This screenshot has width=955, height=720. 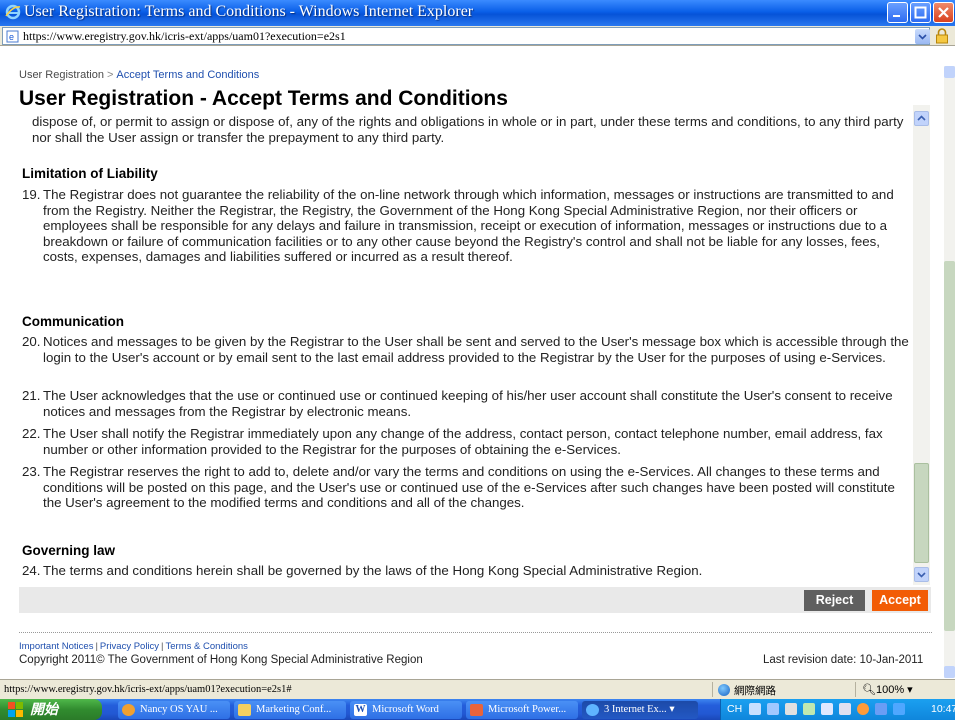 I want to click on security-icon, so click(x=881, y=709).